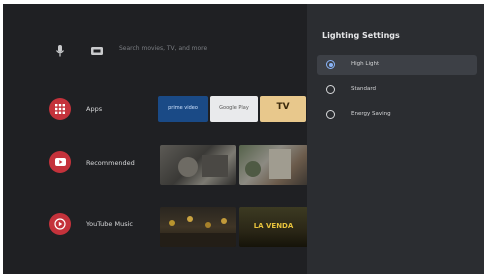 The image size is (487, 278). I want to click on music-video-2-caption: LA VENDA, so click(273, 226).